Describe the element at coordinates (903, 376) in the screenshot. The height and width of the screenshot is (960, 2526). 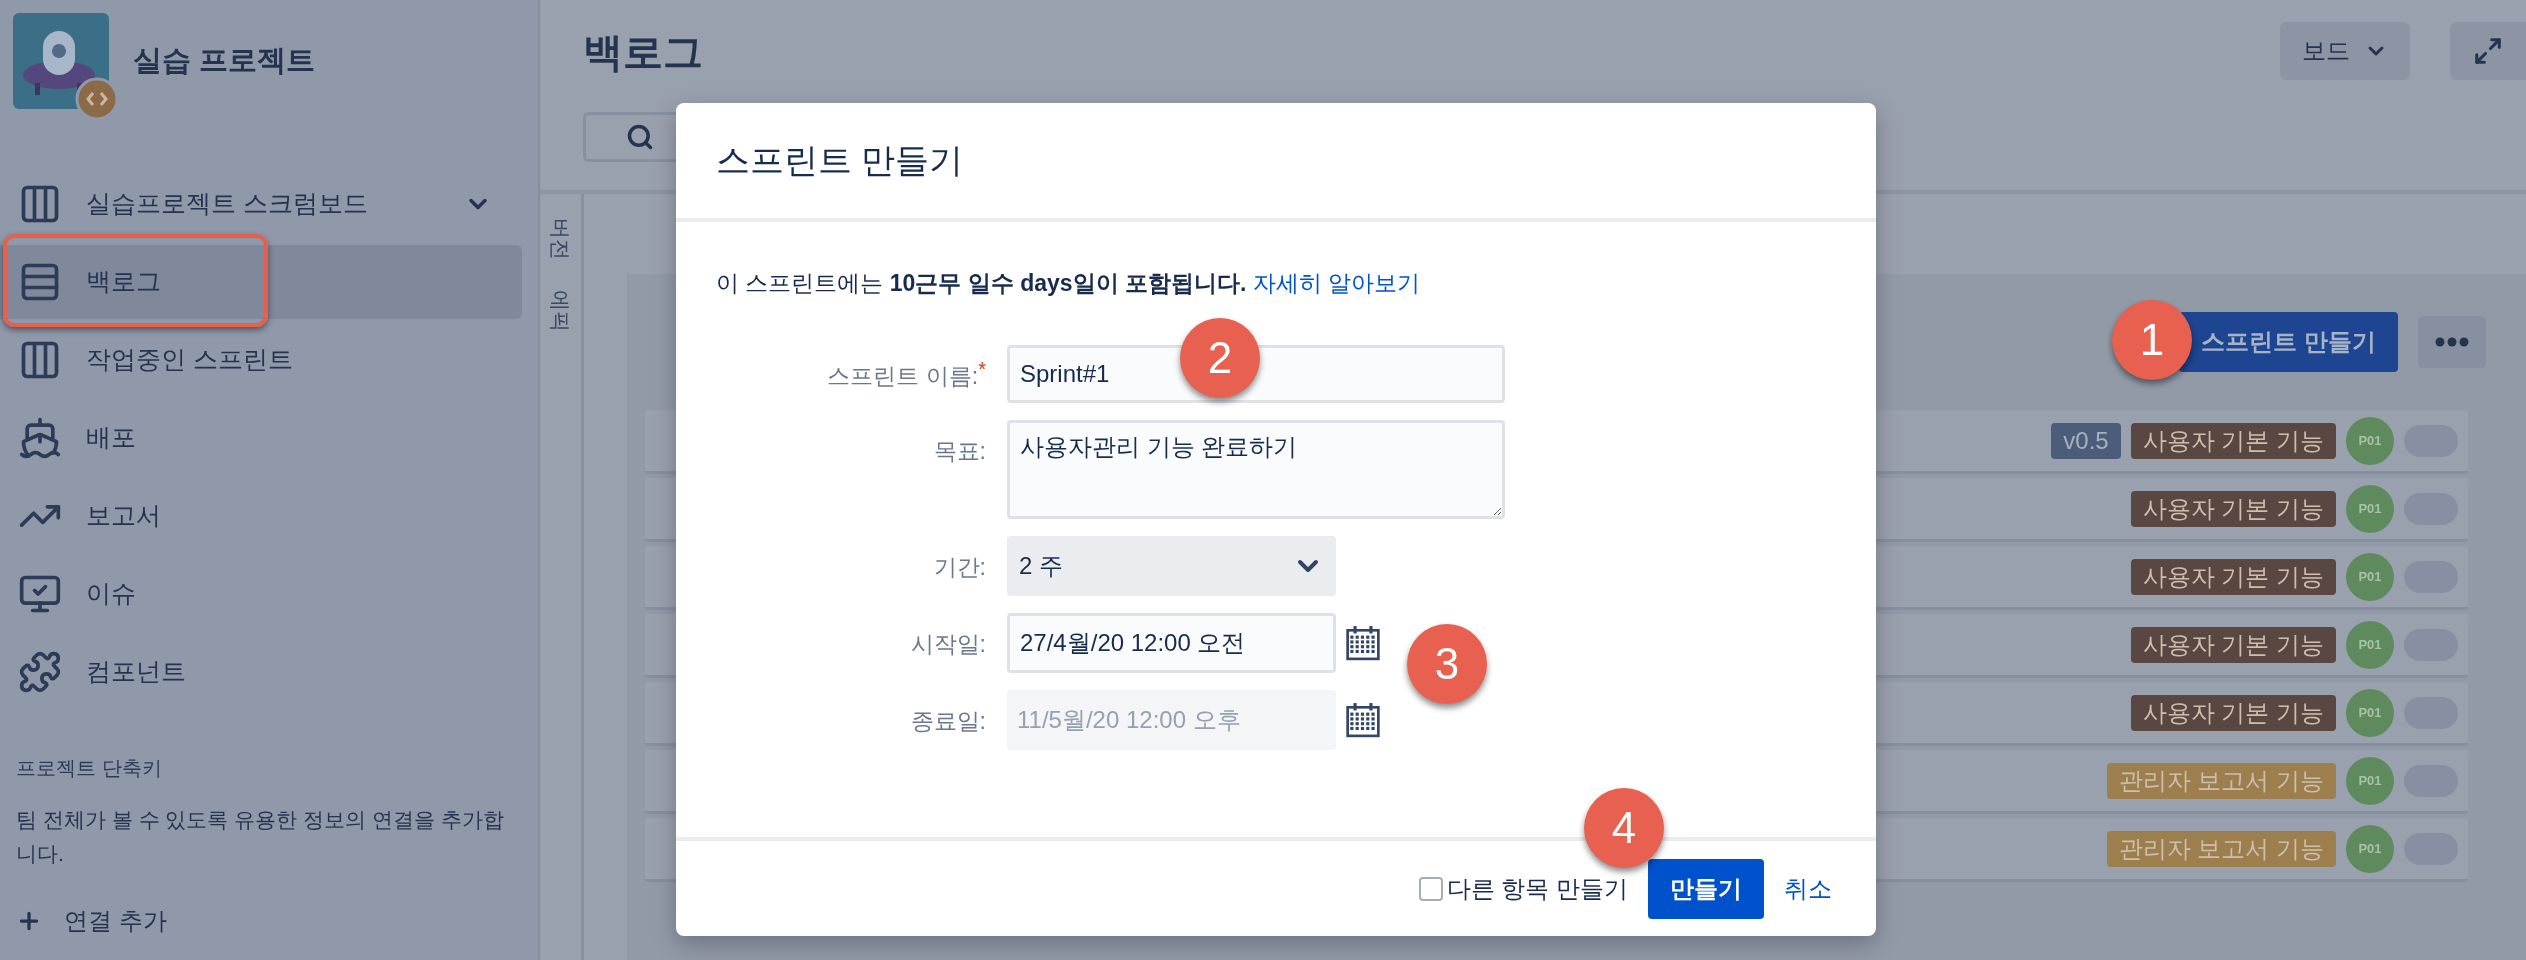
I see `field-label: 스프린트 이름:` at that location.